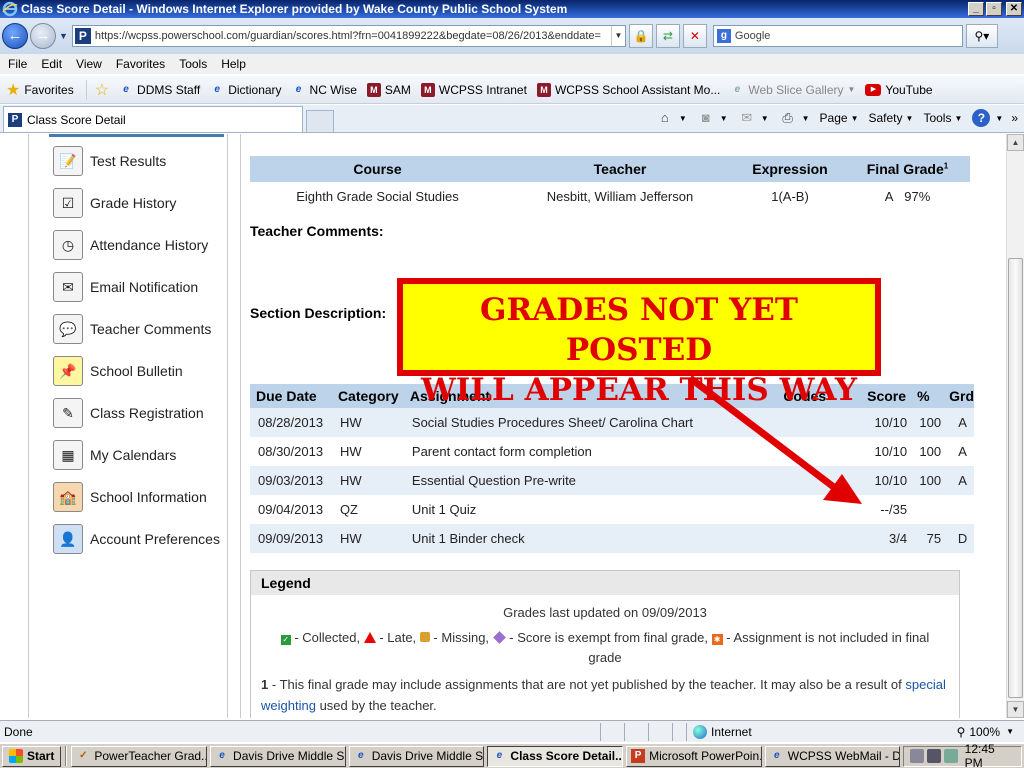 This screenshot has width=1024, height=768. What do you see at coordinates (132, 329) in the screenshot?
I see `sidebar-item-teacher-comments: 💬 Teacher Comments` at bounding box center [132, 329].